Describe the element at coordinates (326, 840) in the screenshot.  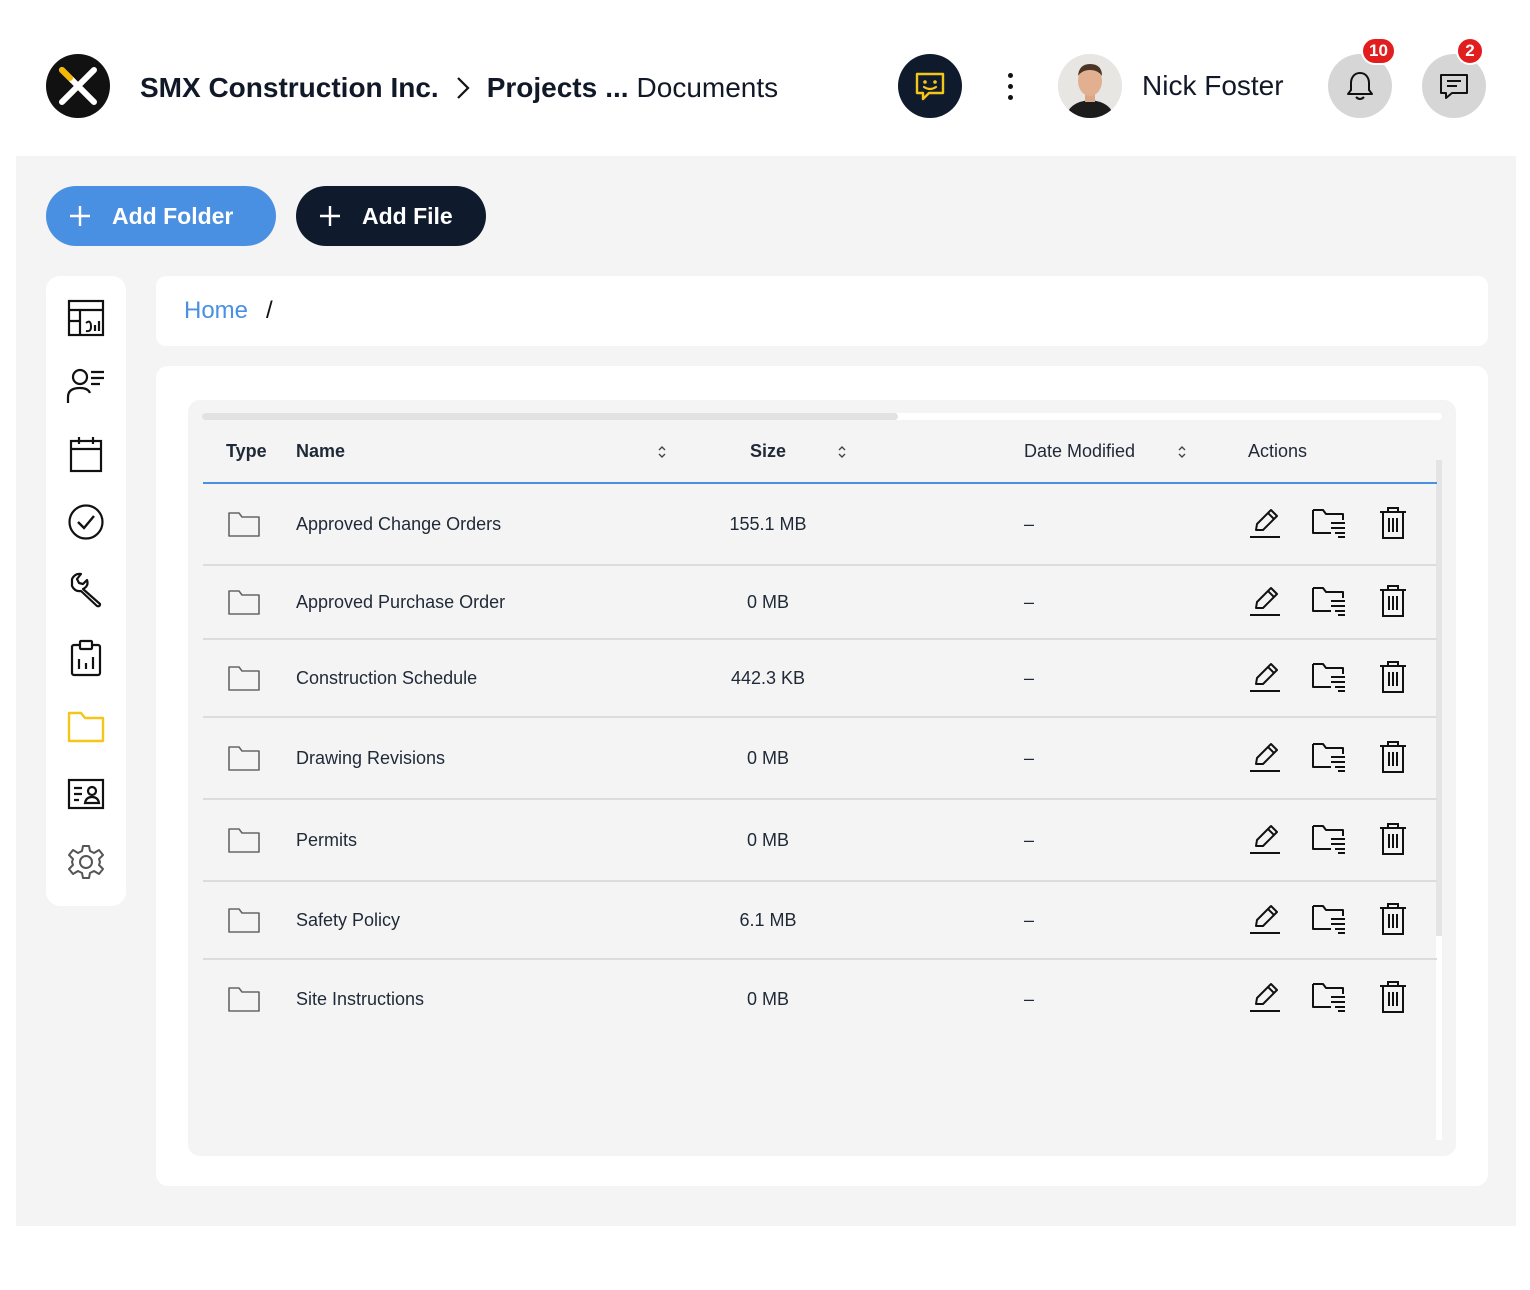
I see `row-name: Permits` at that location.